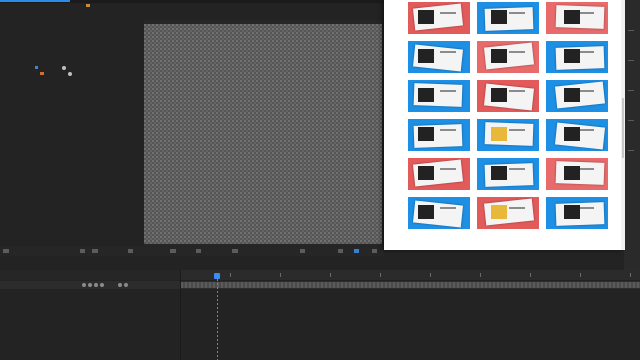 The image size is (640, 360). Describe the element at coordinates (173, 251) in the screenshot. I see `camera-icon` at that location.